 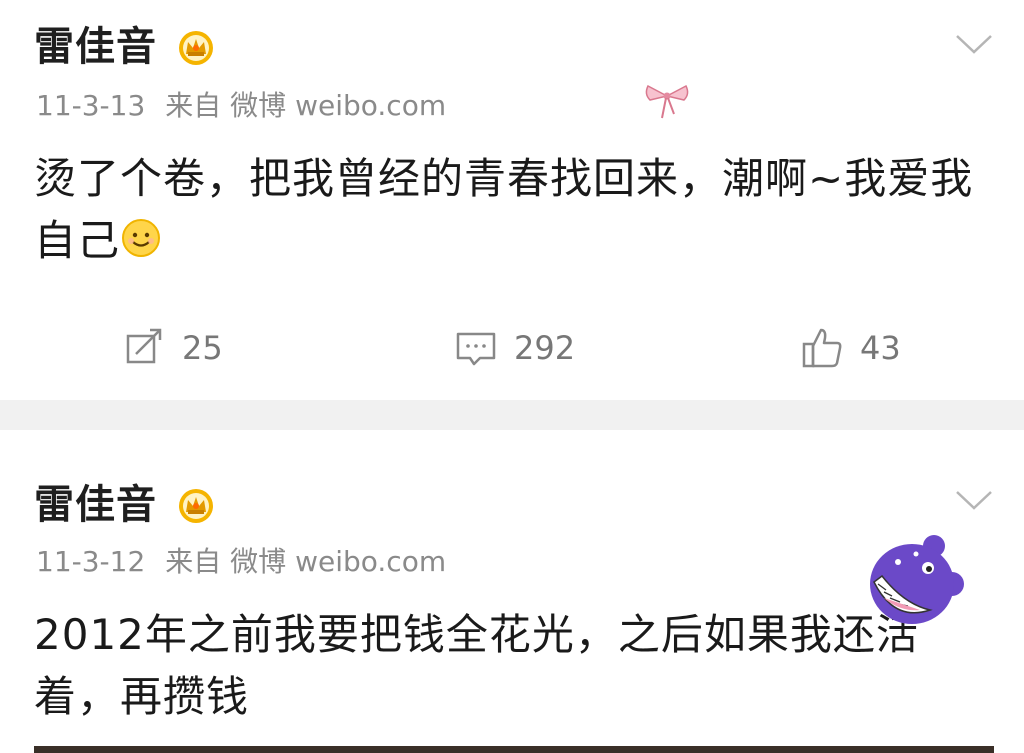 What do you see at coordinates (504, 209) in the screenshot?
I see `post-text: 烫了个卷，把我曾经的青春找回来，潮啊~我爱我自己` at bounding box center [504, 209].